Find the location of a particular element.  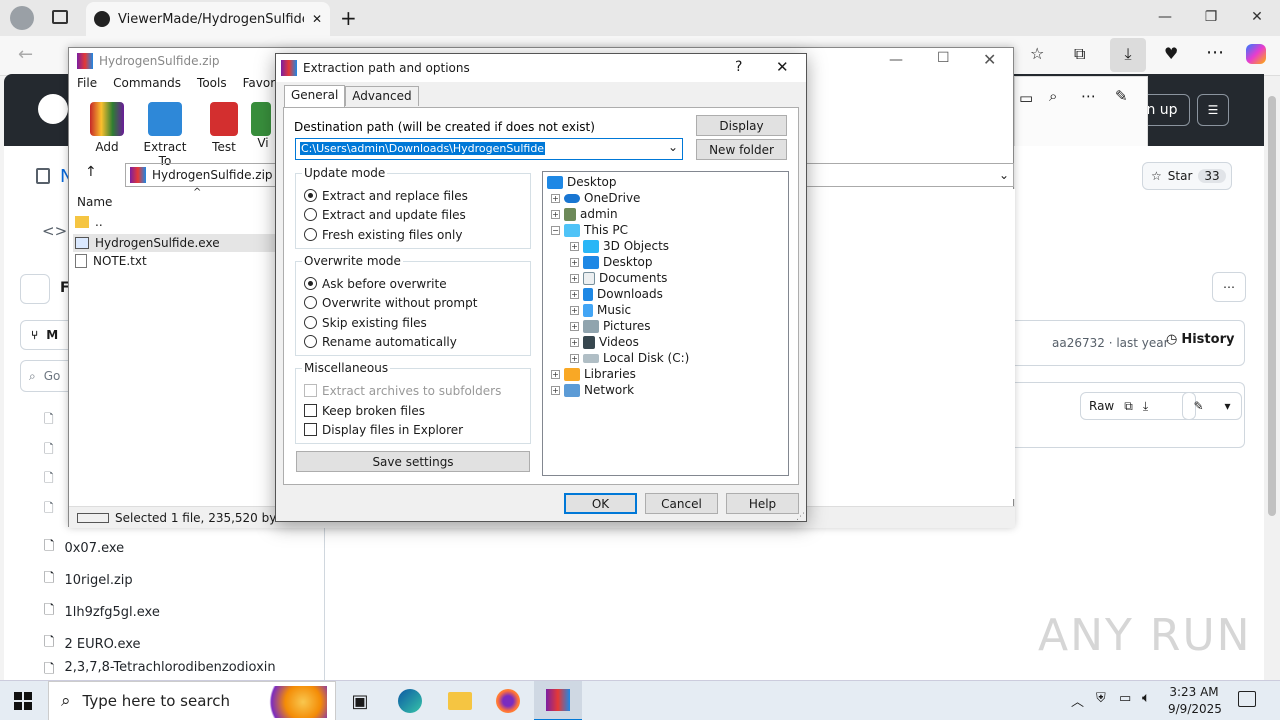

winrar-minimize-button: — is located at coordinates (896, 60).